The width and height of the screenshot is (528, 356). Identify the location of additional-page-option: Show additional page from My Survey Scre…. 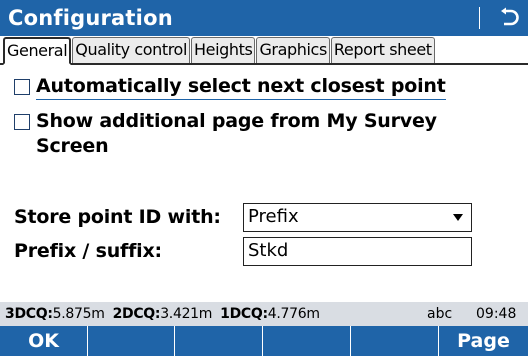
(225, 134).